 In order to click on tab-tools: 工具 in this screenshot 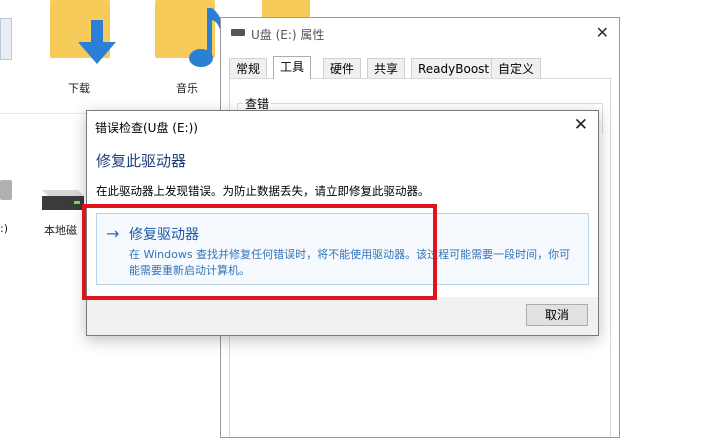, I will do `click(292, 67)`.